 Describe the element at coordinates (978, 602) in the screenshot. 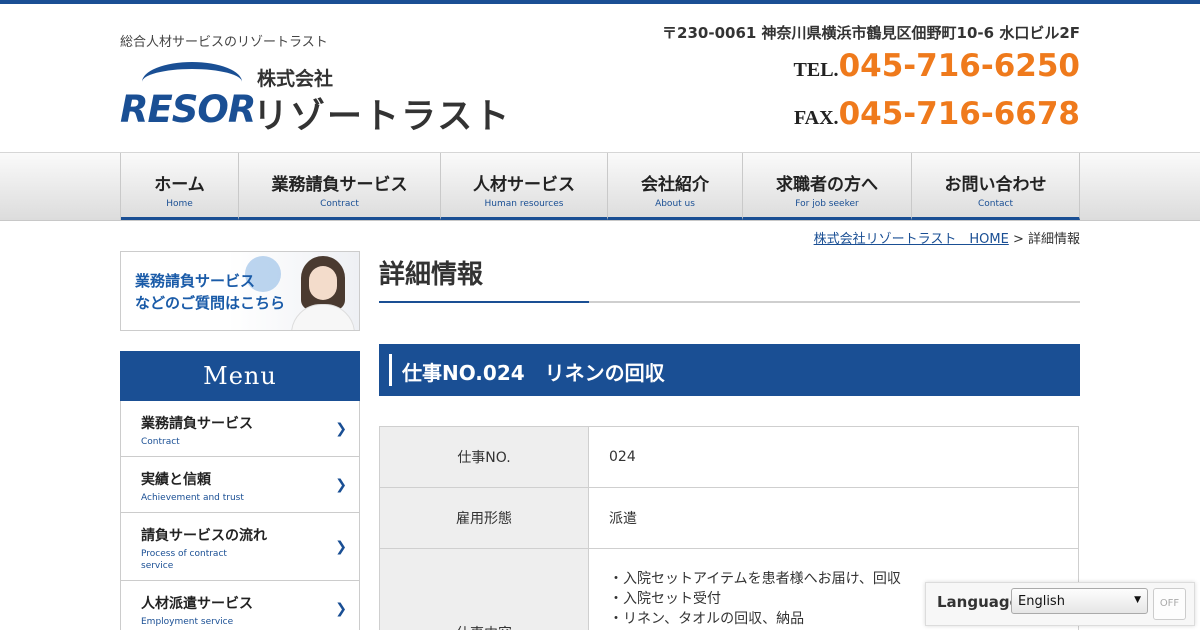

I see `language-label: Language` at that location.